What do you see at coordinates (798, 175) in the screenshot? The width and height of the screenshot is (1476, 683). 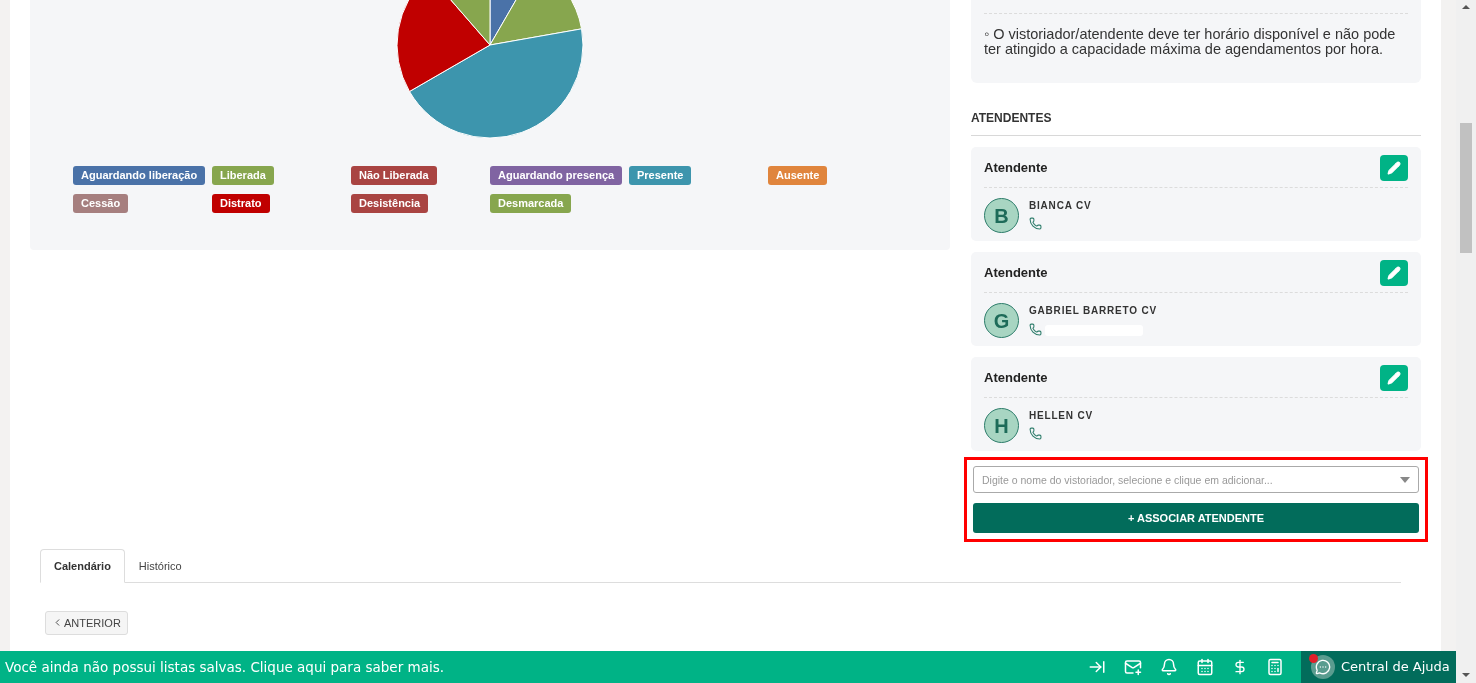 I see `legend-tag: Ausente` at bounding box center [798, 175].